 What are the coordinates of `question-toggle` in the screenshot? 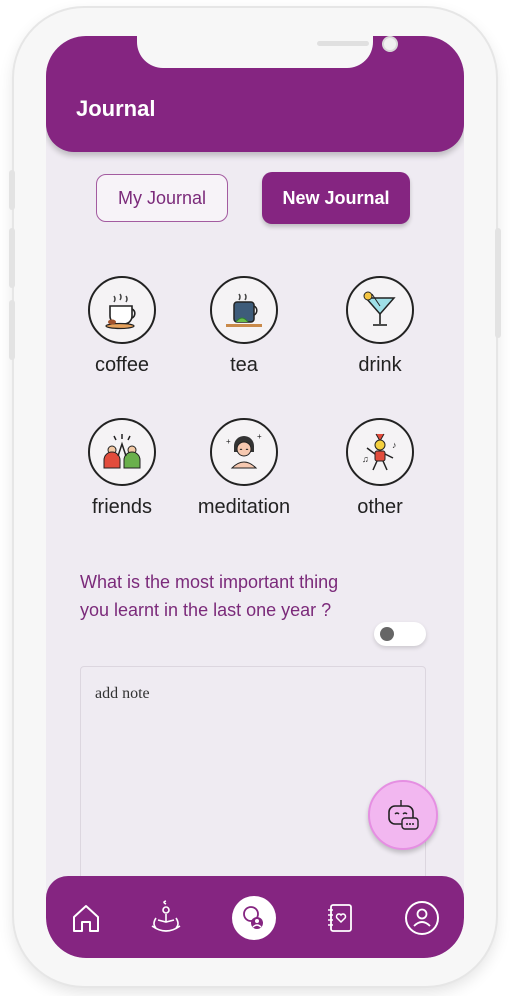 It's located at (400, 634).